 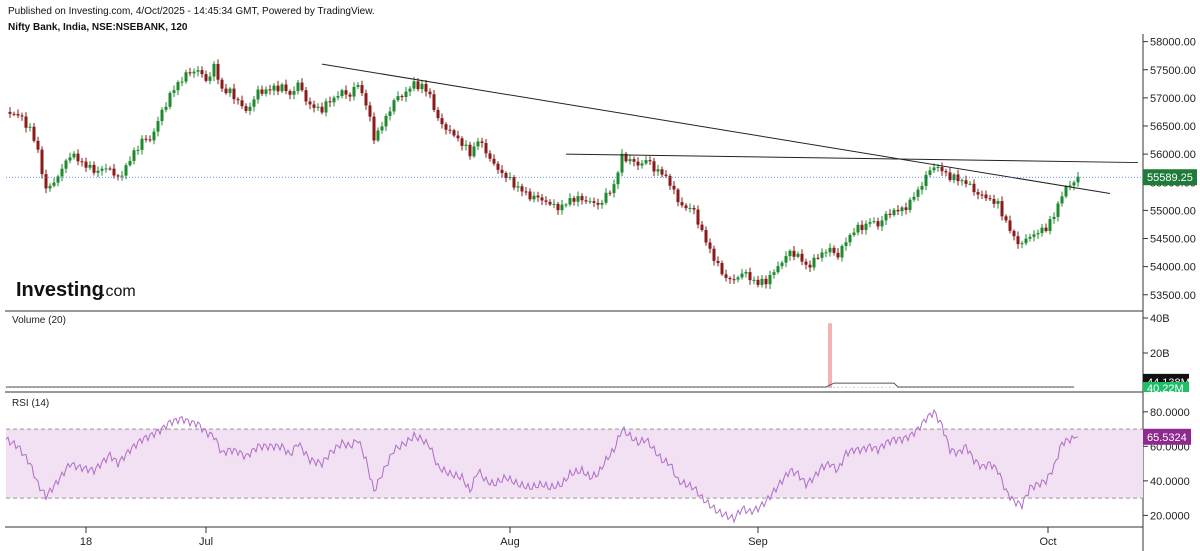 I want to click on trendline-horizontal-resistance, so click(x=852, y=158).